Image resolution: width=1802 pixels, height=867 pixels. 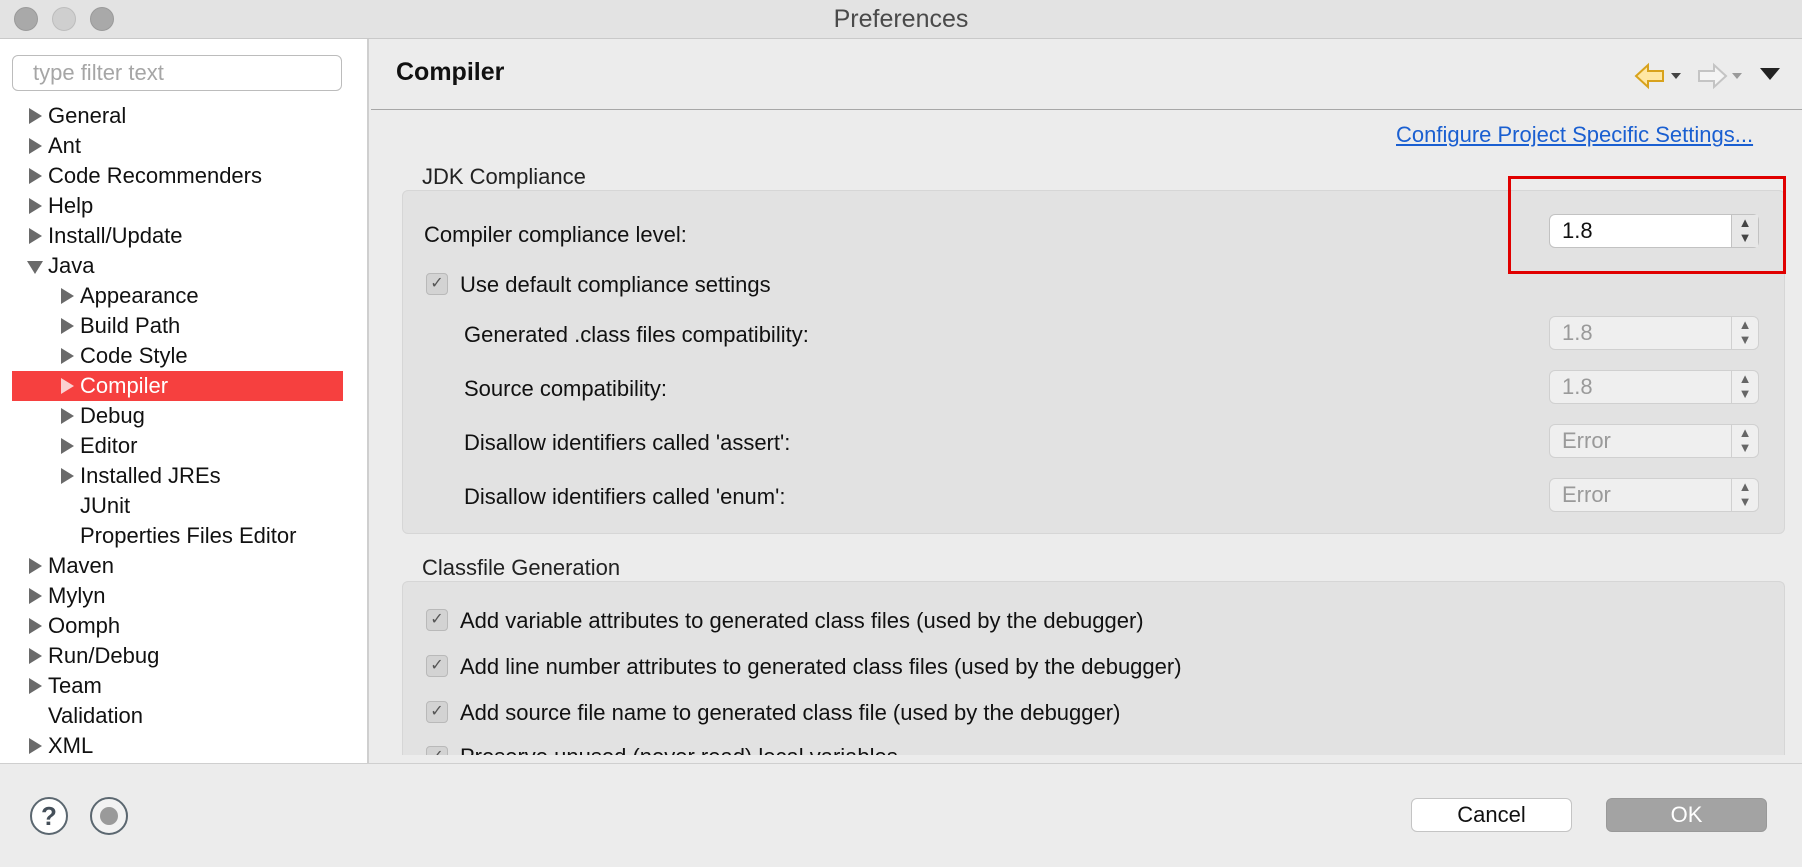 What do you see at coordinates (1491, 815) in the screenshot?
I see `cancel-button: Cancel` at bounding box center [1491, 815].